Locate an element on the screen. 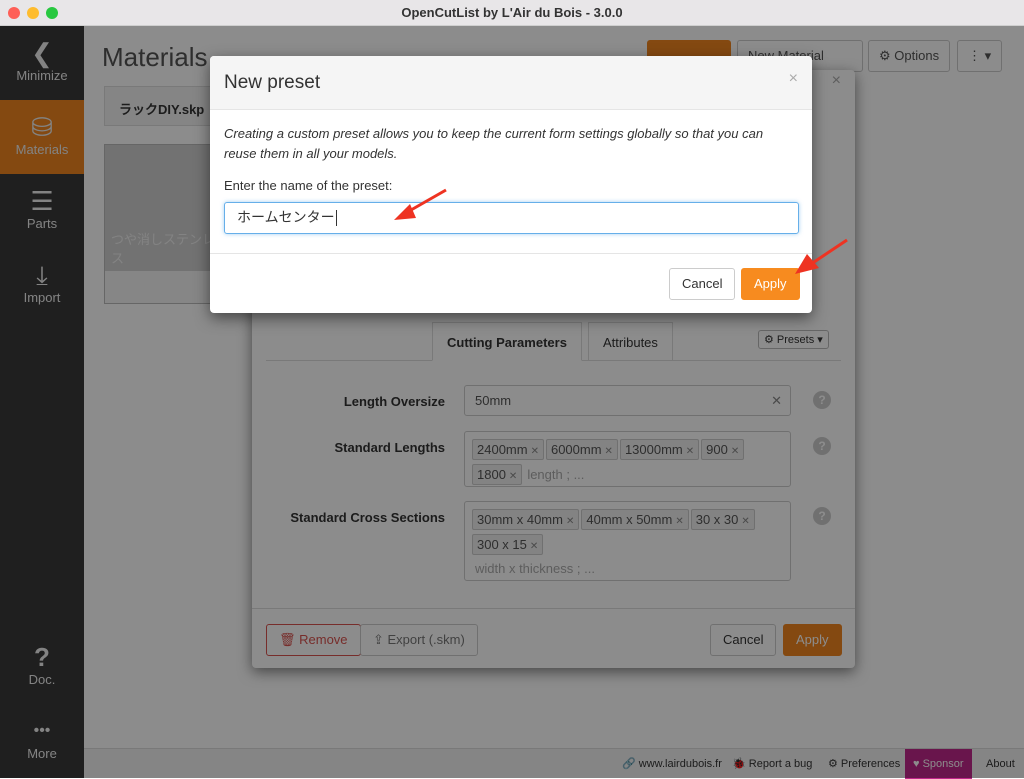 The width and height of the screenshot is (1024, 779). preset-name-input: ホームセンター is located at coordinates (511, 218).